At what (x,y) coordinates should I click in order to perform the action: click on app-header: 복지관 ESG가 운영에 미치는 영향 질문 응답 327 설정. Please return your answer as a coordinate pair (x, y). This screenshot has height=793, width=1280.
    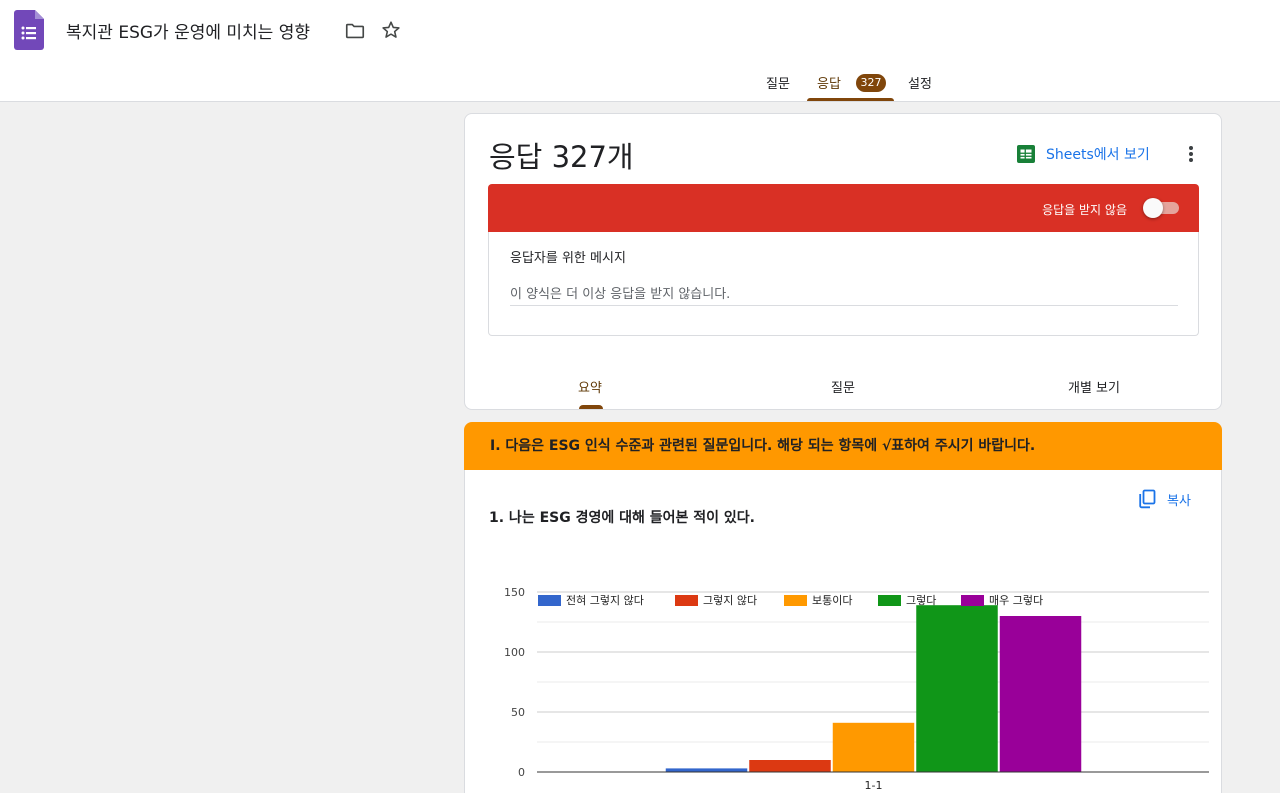
    Looking at the image, I should click on (640, 51).